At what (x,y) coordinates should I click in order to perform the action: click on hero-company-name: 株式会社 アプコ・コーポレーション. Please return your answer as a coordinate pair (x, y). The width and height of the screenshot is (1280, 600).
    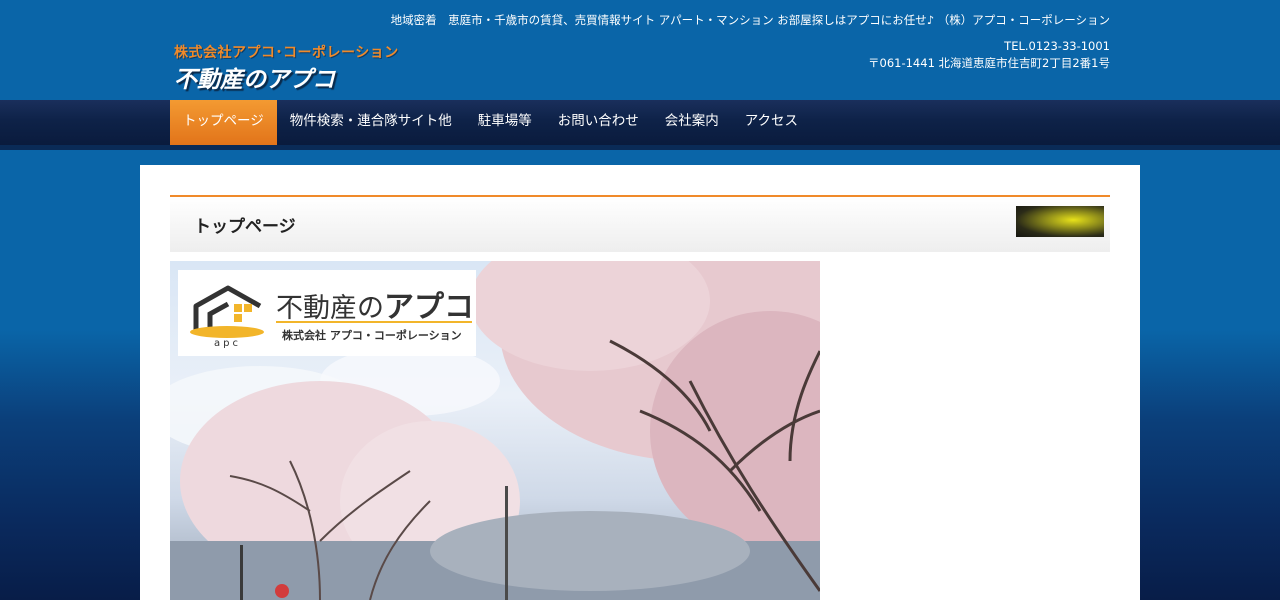
    Looking at the image, I should click on (372, 335).